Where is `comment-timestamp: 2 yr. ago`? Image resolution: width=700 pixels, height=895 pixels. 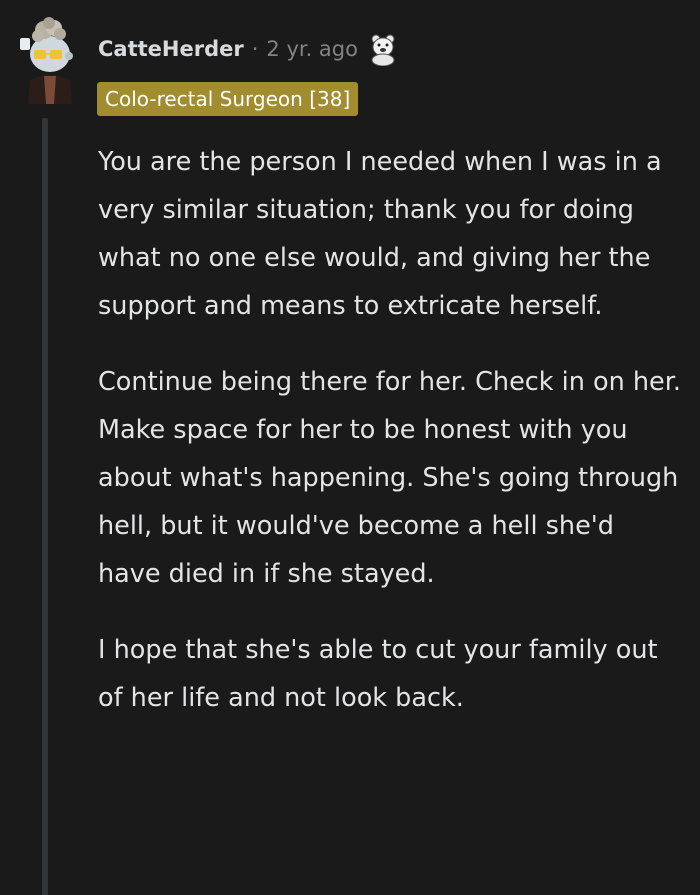
comment-timestamp: 2 yr. ago is located at coordinates (312, 49).